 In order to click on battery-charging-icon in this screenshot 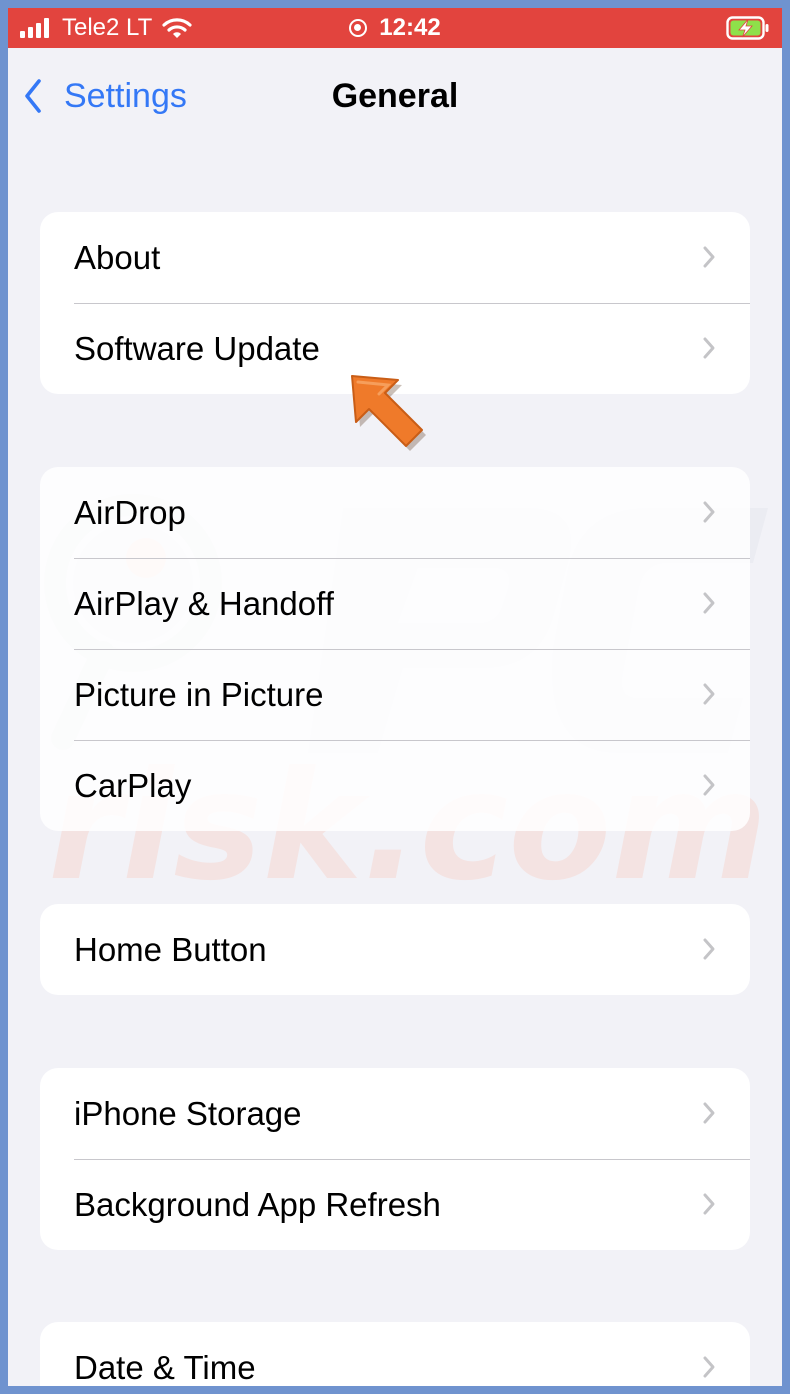, I will do `click(747, 28)`.